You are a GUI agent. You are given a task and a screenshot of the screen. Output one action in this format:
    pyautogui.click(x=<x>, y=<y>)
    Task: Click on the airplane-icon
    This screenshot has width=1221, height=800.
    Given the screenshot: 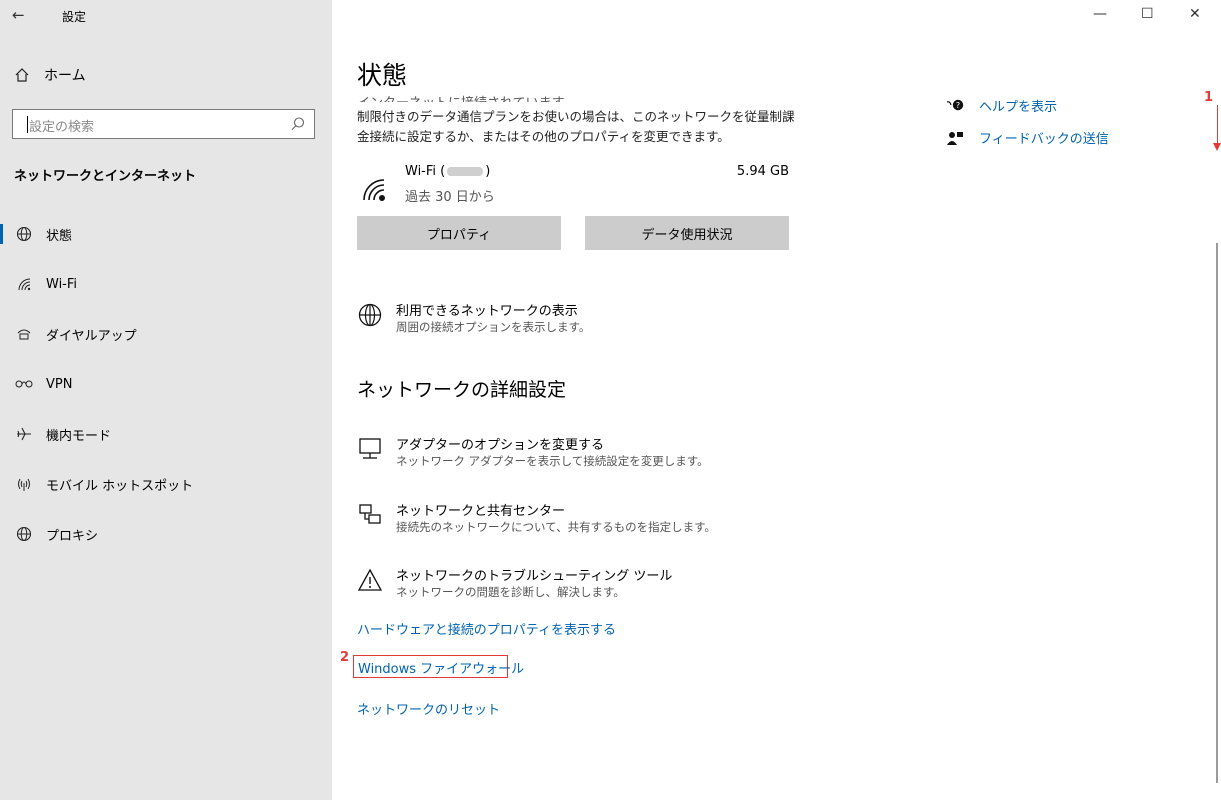 What is the action you would take?
    pyautogui.click(x=24, y=434)
    